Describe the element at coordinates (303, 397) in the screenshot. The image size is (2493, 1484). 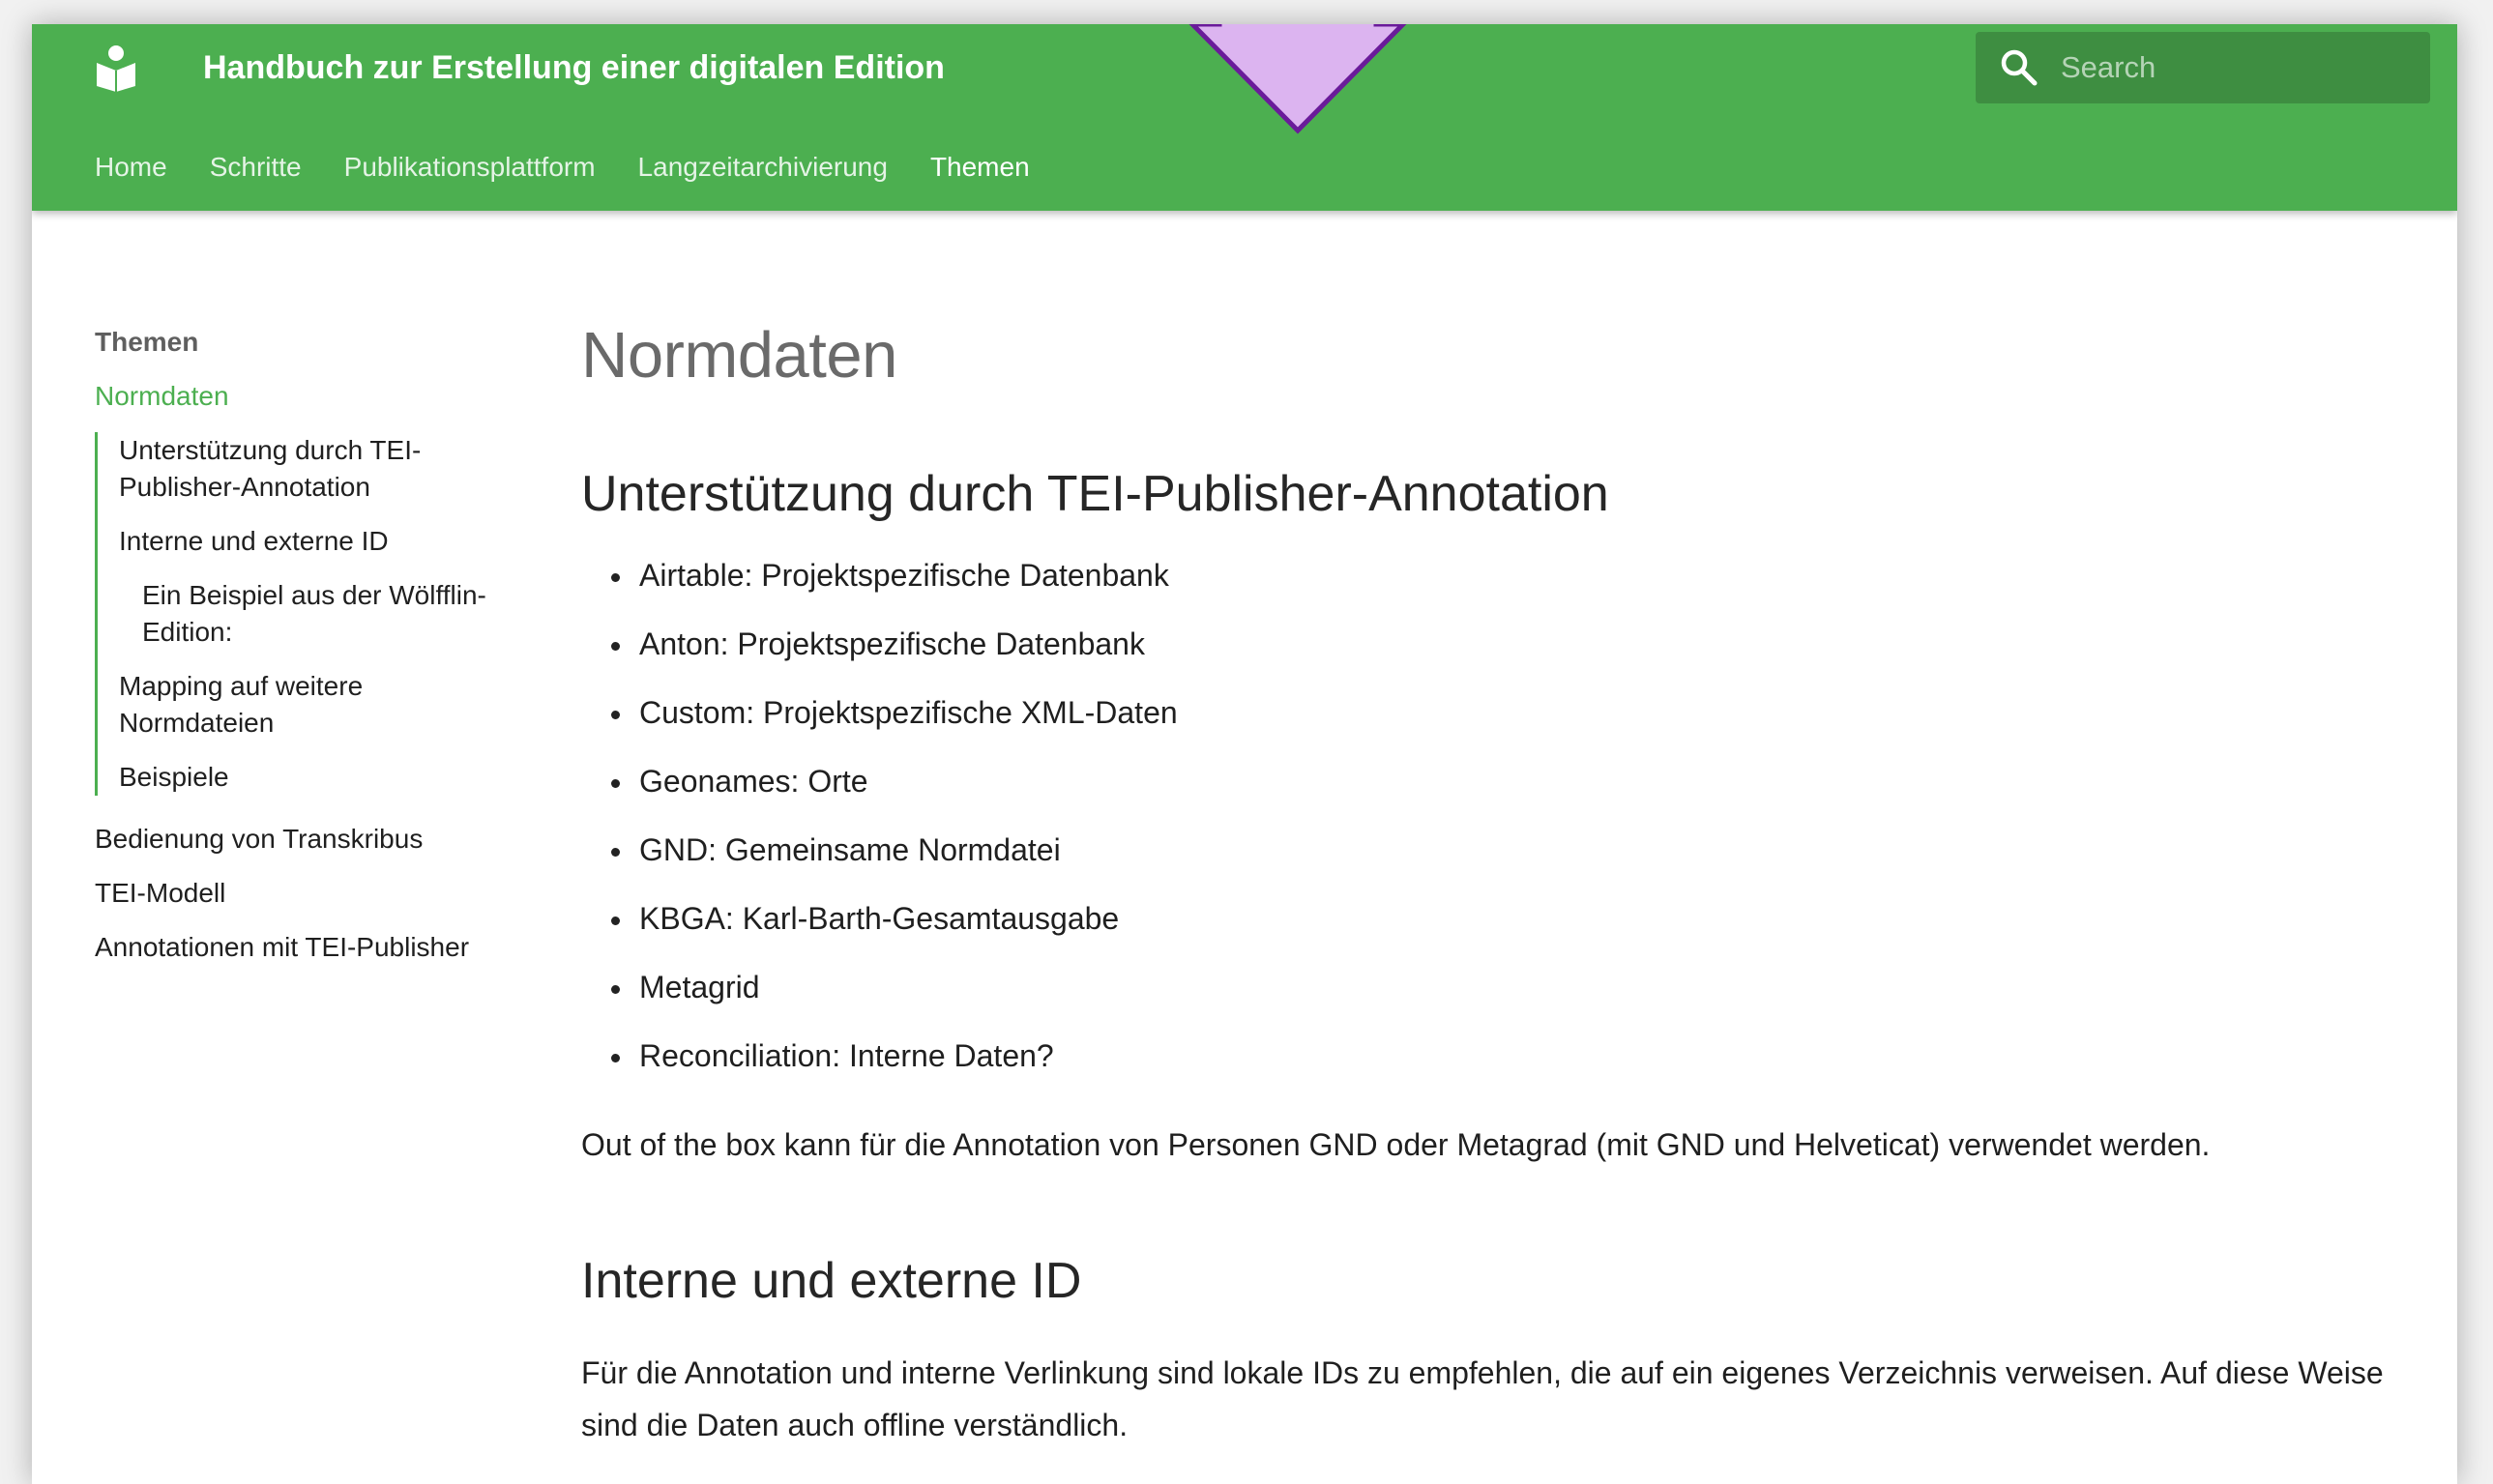
I see `sidebar-item-normdaten: Normdaten` at that location.